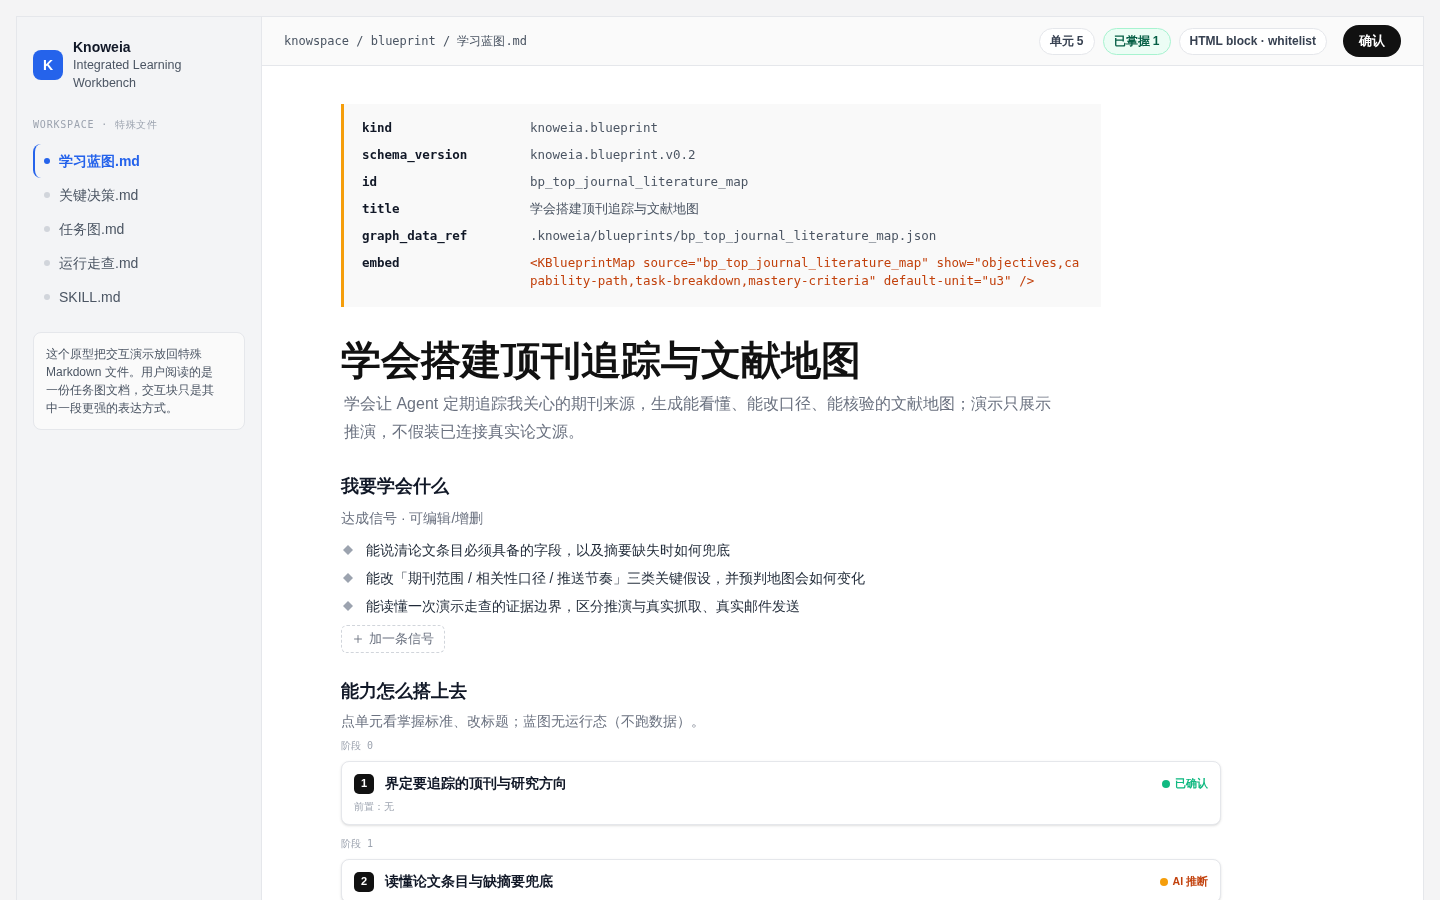 This screenshot has height=900, width=1440. Describe the element at coordinates (1066, 41) in the screenshot. I see `status-badge: 单元 5` at that location.